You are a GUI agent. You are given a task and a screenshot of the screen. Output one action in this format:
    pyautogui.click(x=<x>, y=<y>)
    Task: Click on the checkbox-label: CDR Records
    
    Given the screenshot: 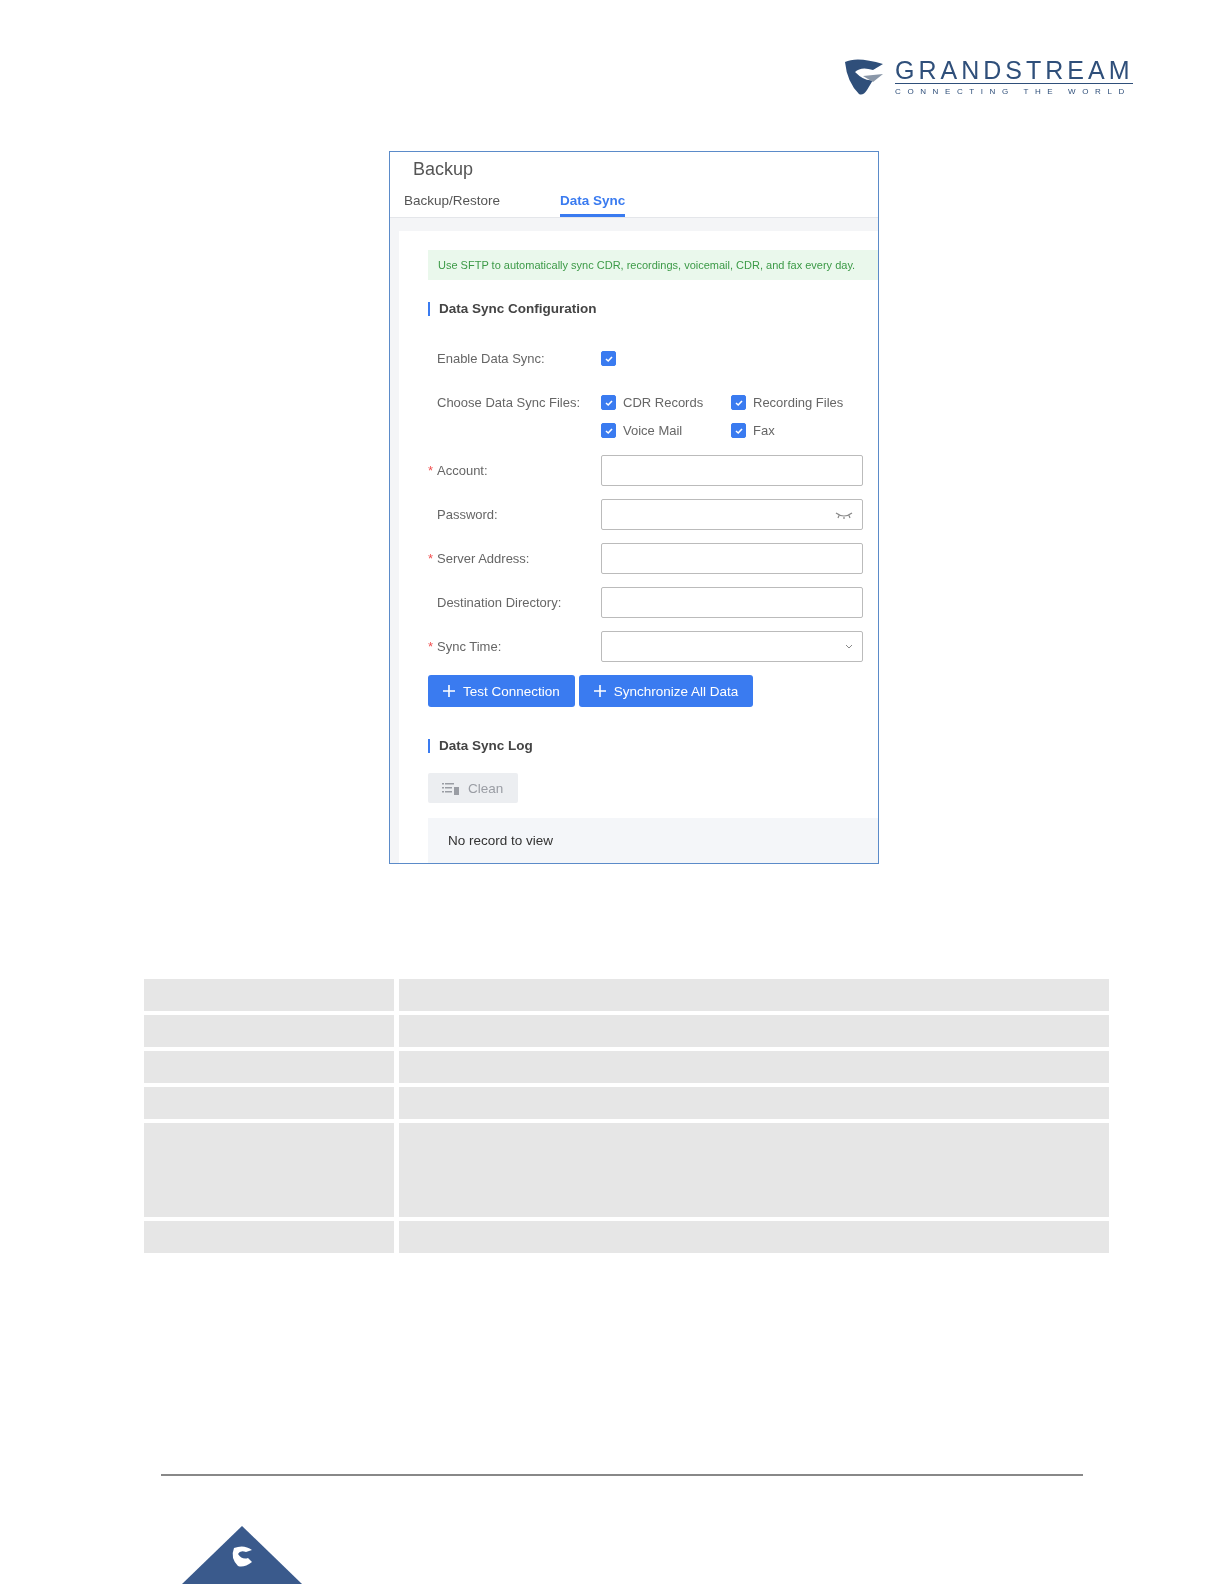 What is the action you would take?
    pyautogui.click(x=663, y=402)
    